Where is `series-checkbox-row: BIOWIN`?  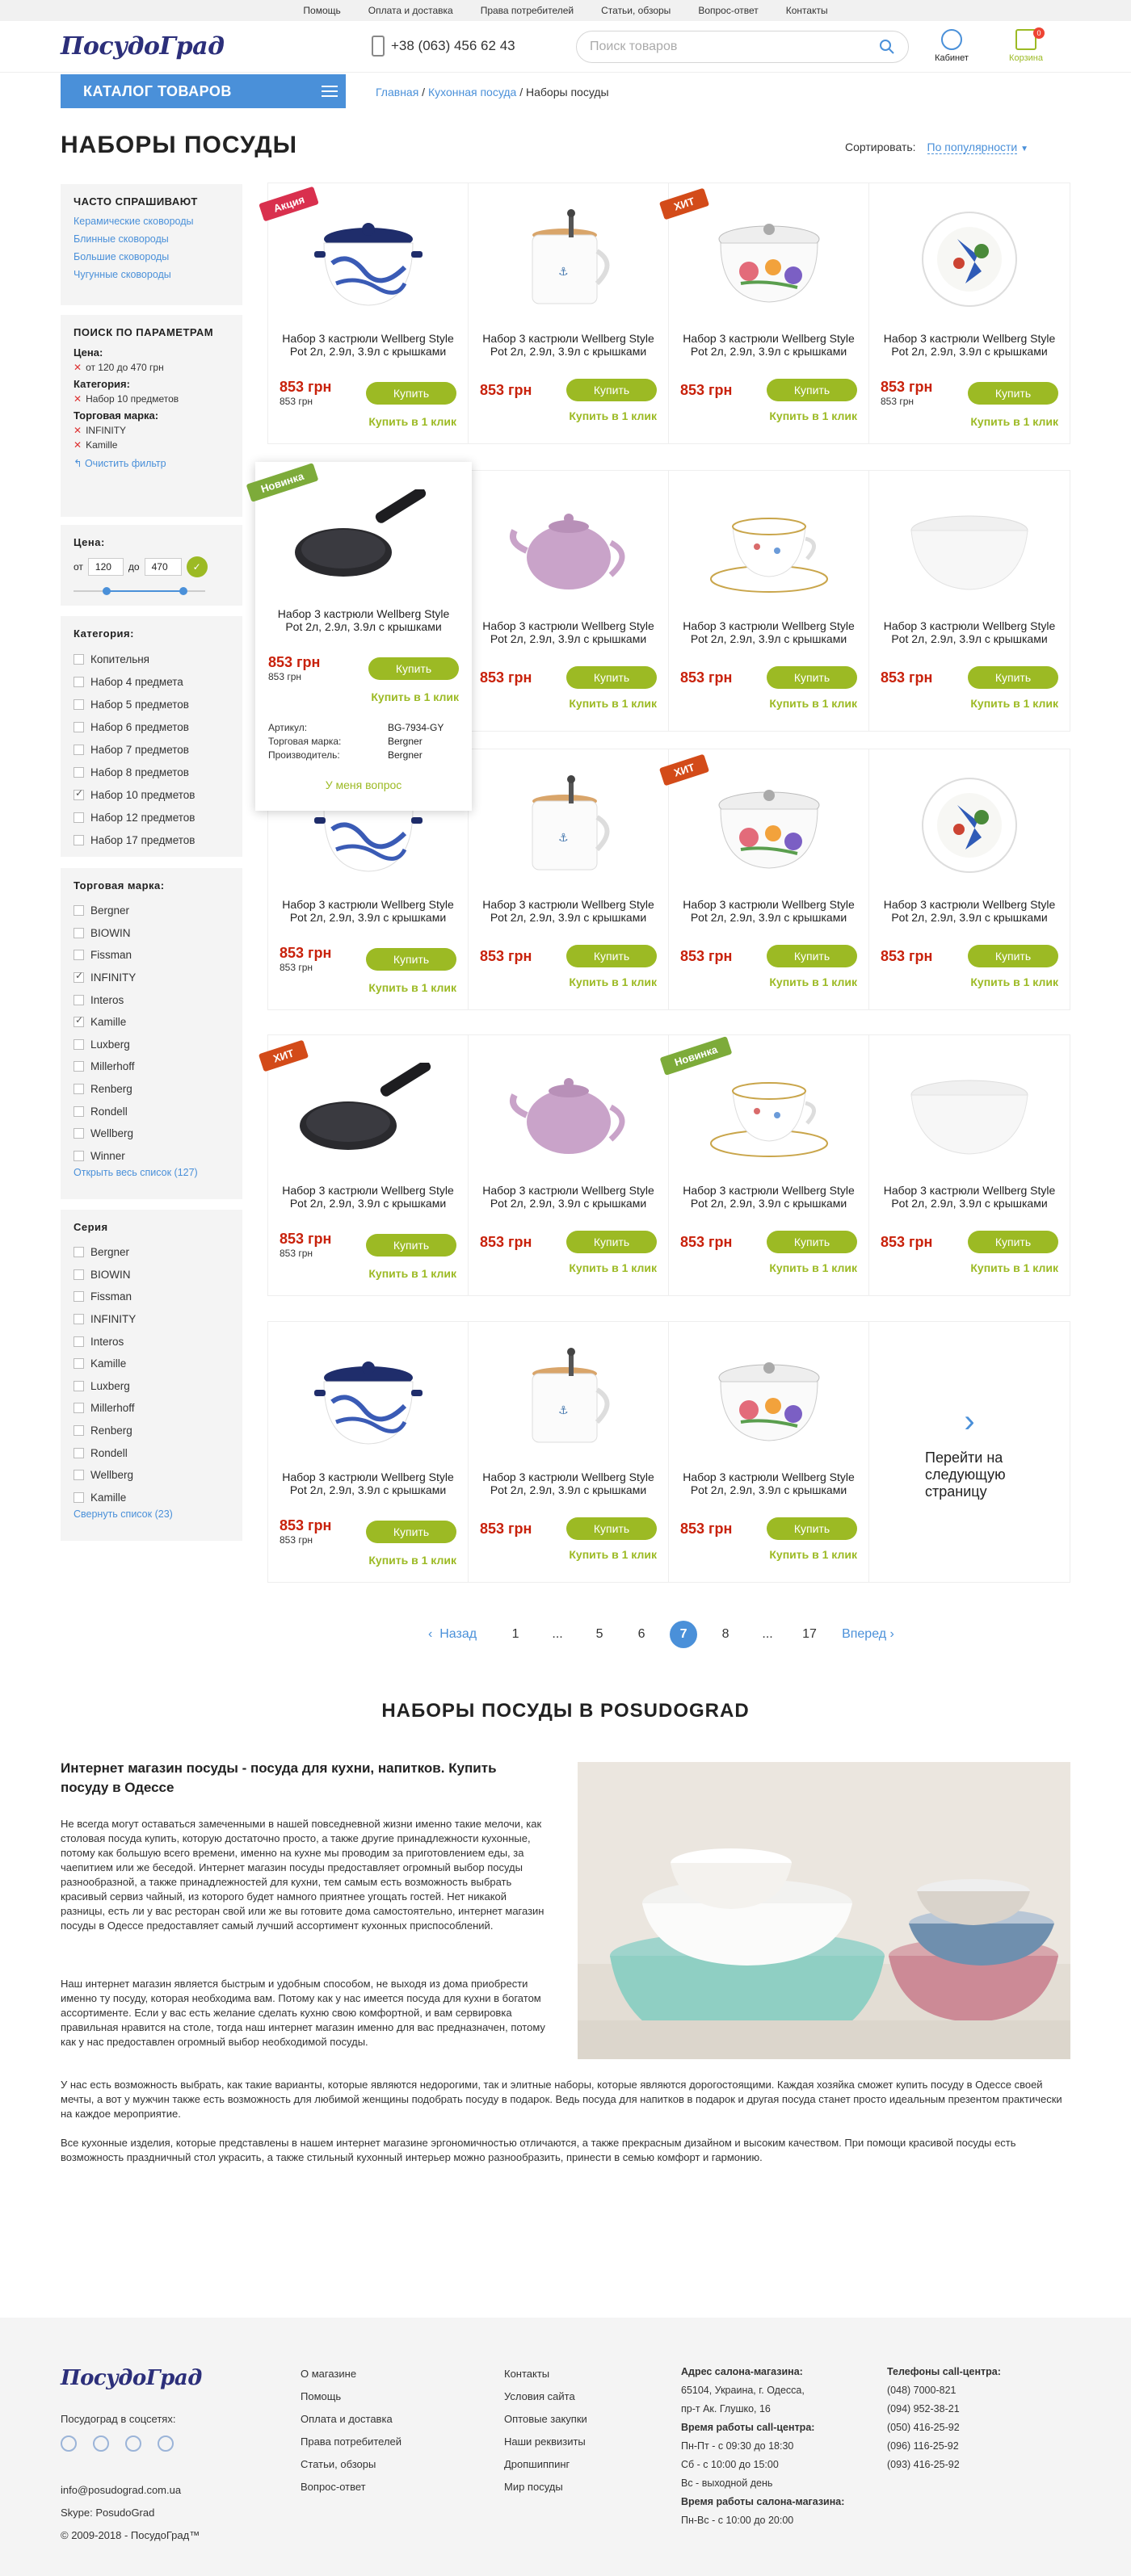
series-checkbox-row: BIOWIN is located at coordinates (151, 1275).